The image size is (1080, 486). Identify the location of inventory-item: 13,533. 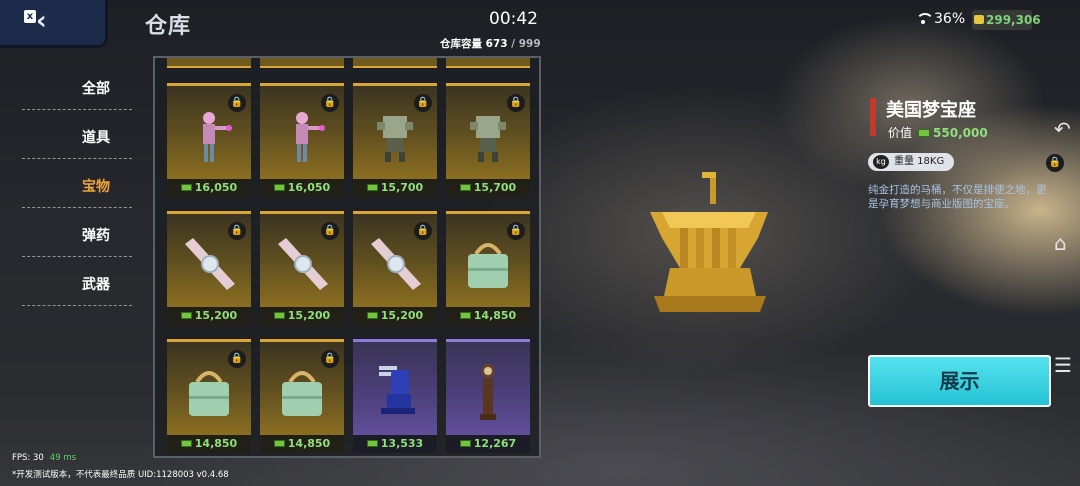
(395, 396).